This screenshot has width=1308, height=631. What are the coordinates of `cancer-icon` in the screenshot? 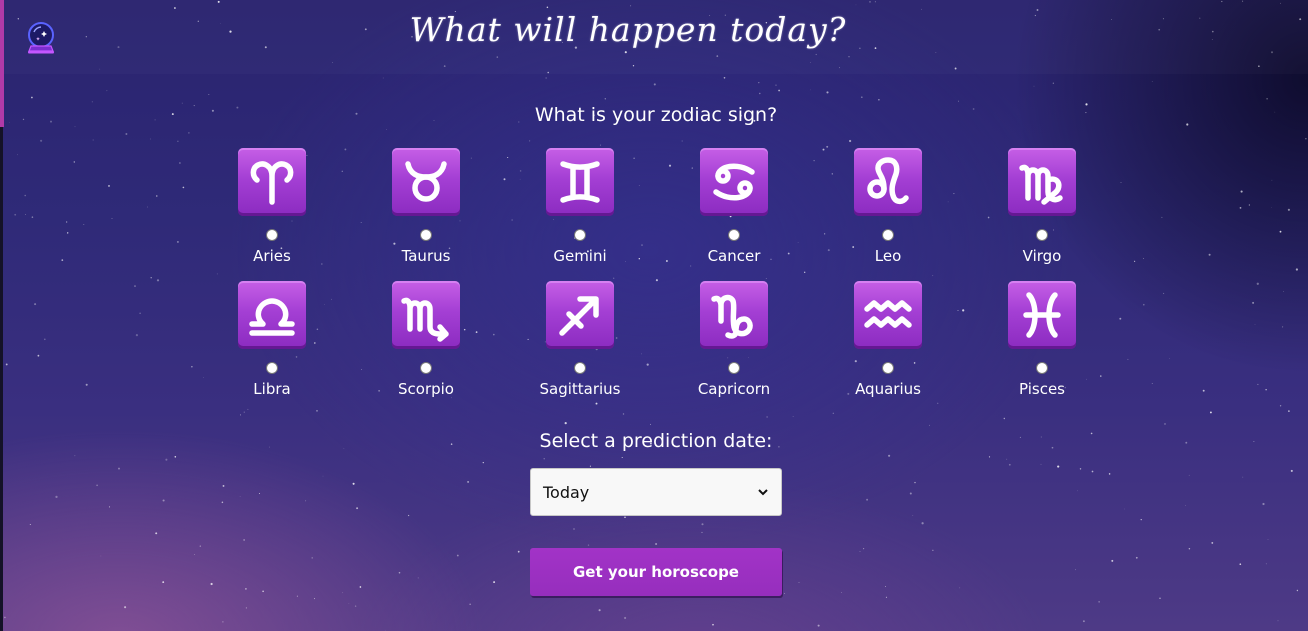 It's located at (734, 182).